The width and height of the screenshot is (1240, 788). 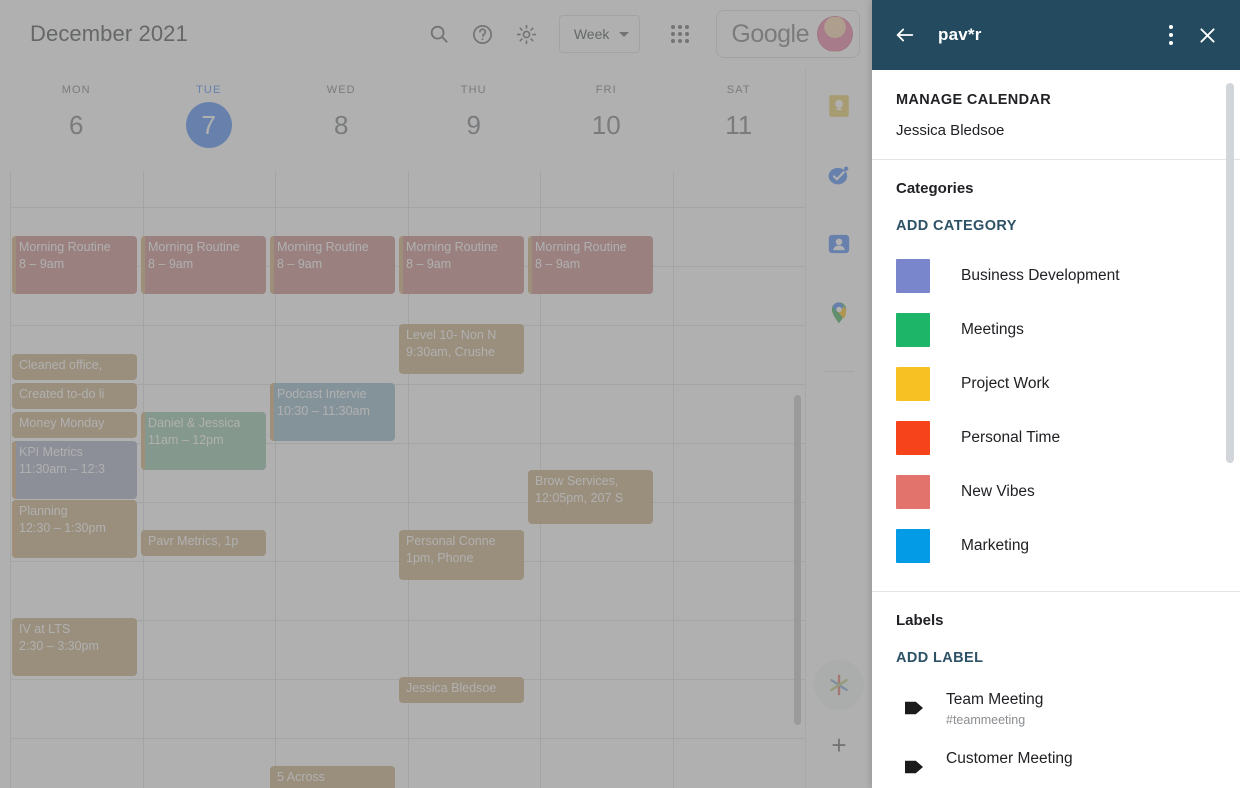 What do you see at coordinates (839, 244) in the screenshot?
I see `google-contacts-icon` at bounding box center [839, 244].